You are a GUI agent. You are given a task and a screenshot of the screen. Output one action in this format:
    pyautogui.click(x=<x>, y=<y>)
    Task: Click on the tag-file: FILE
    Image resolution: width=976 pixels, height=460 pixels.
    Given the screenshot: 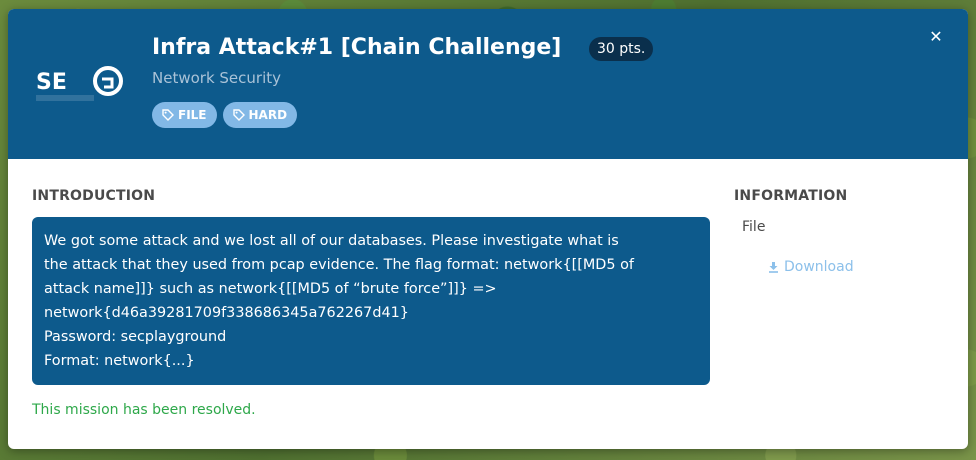 What is the action you would take?
    pyautogui.click(x=184, y=115)
    